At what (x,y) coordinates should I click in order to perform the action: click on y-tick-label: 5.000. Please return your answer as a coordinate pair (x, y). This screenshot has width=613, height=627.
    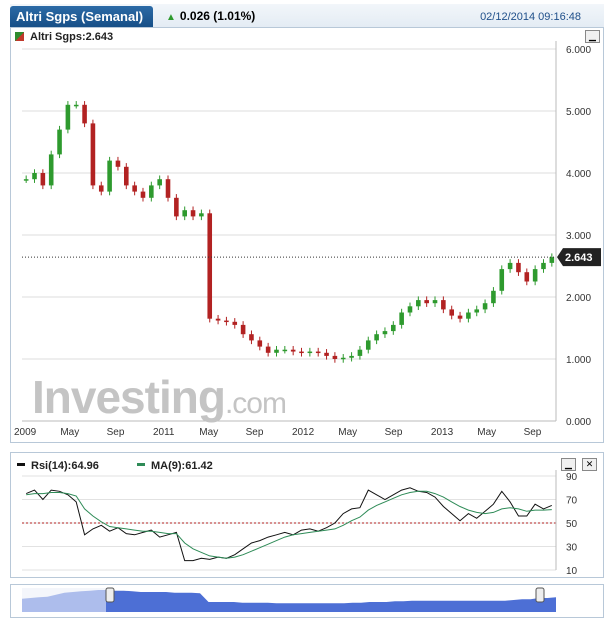
    Looking at the image, I should click on (578, 112).